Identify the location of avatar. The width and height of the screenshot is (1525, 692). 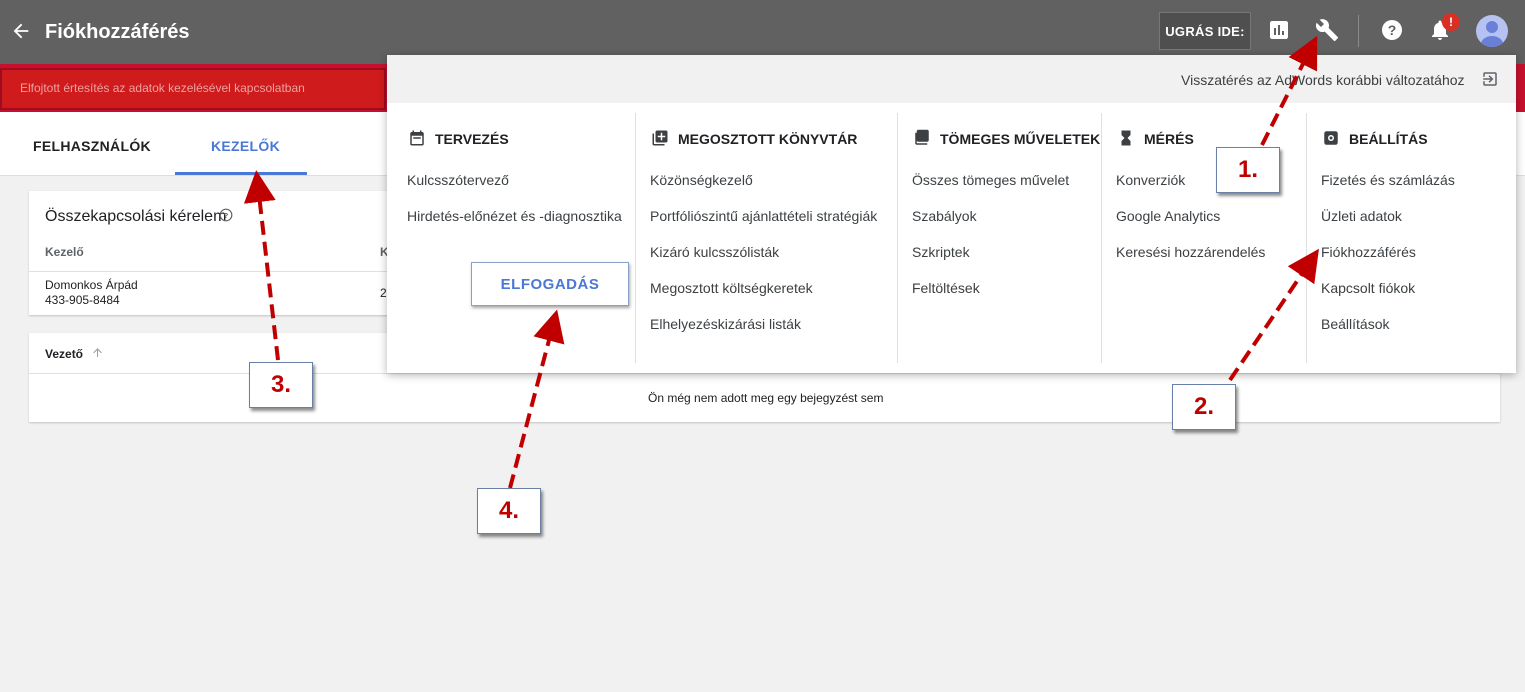
(1492, 31).